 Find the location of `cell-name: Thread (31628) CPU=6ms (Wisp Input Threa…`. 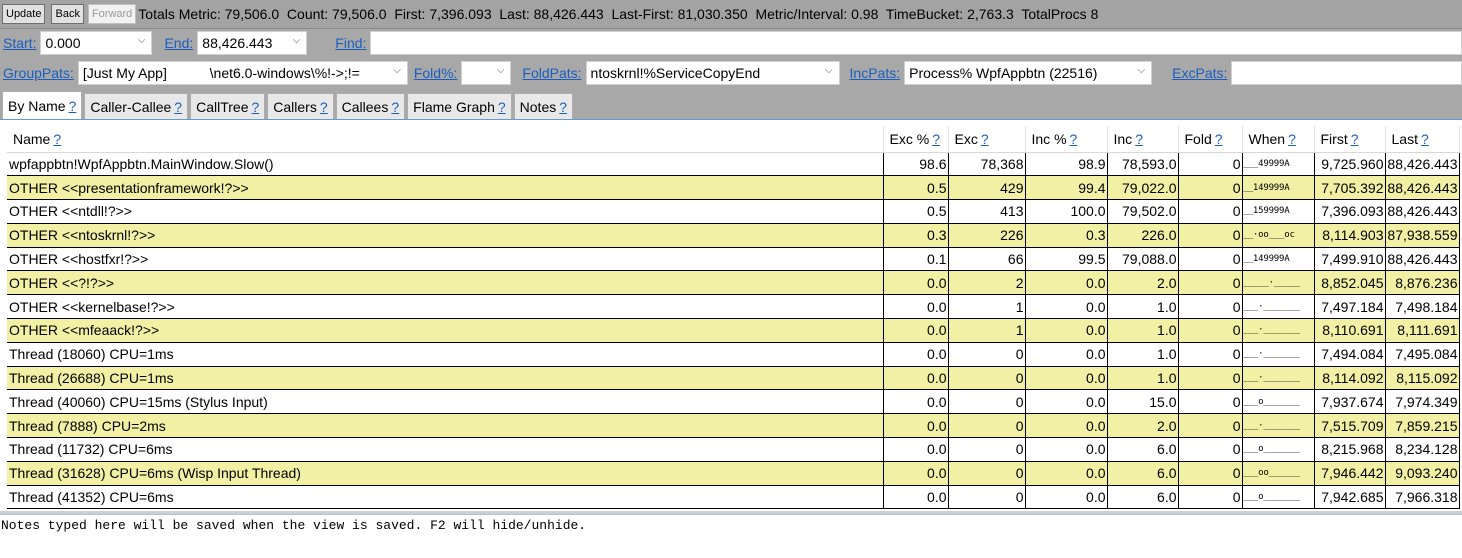

cell-name: Thread (31628) CPU=6ms (Wisp Input Threa… is located at coordinates (445, 473).